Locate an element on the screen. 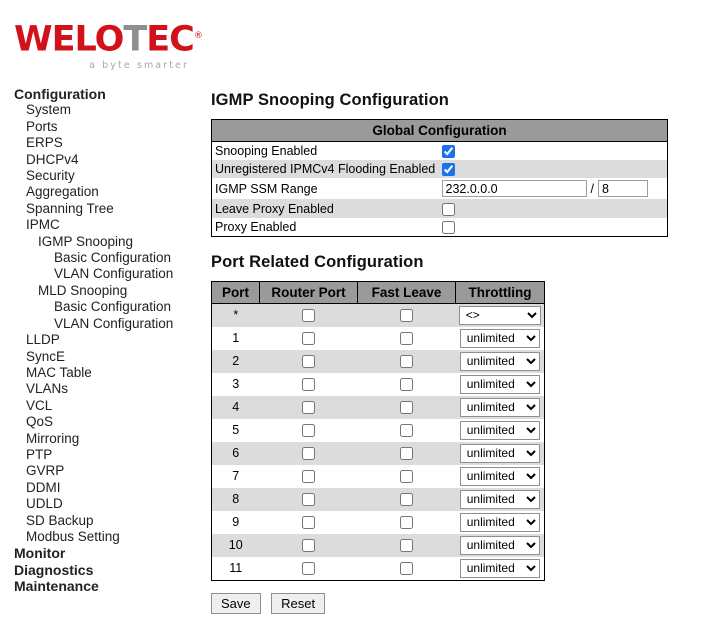 The image size is (705, 617). sidebar-item-vcl: VCL is located at coordinates (100, 406).